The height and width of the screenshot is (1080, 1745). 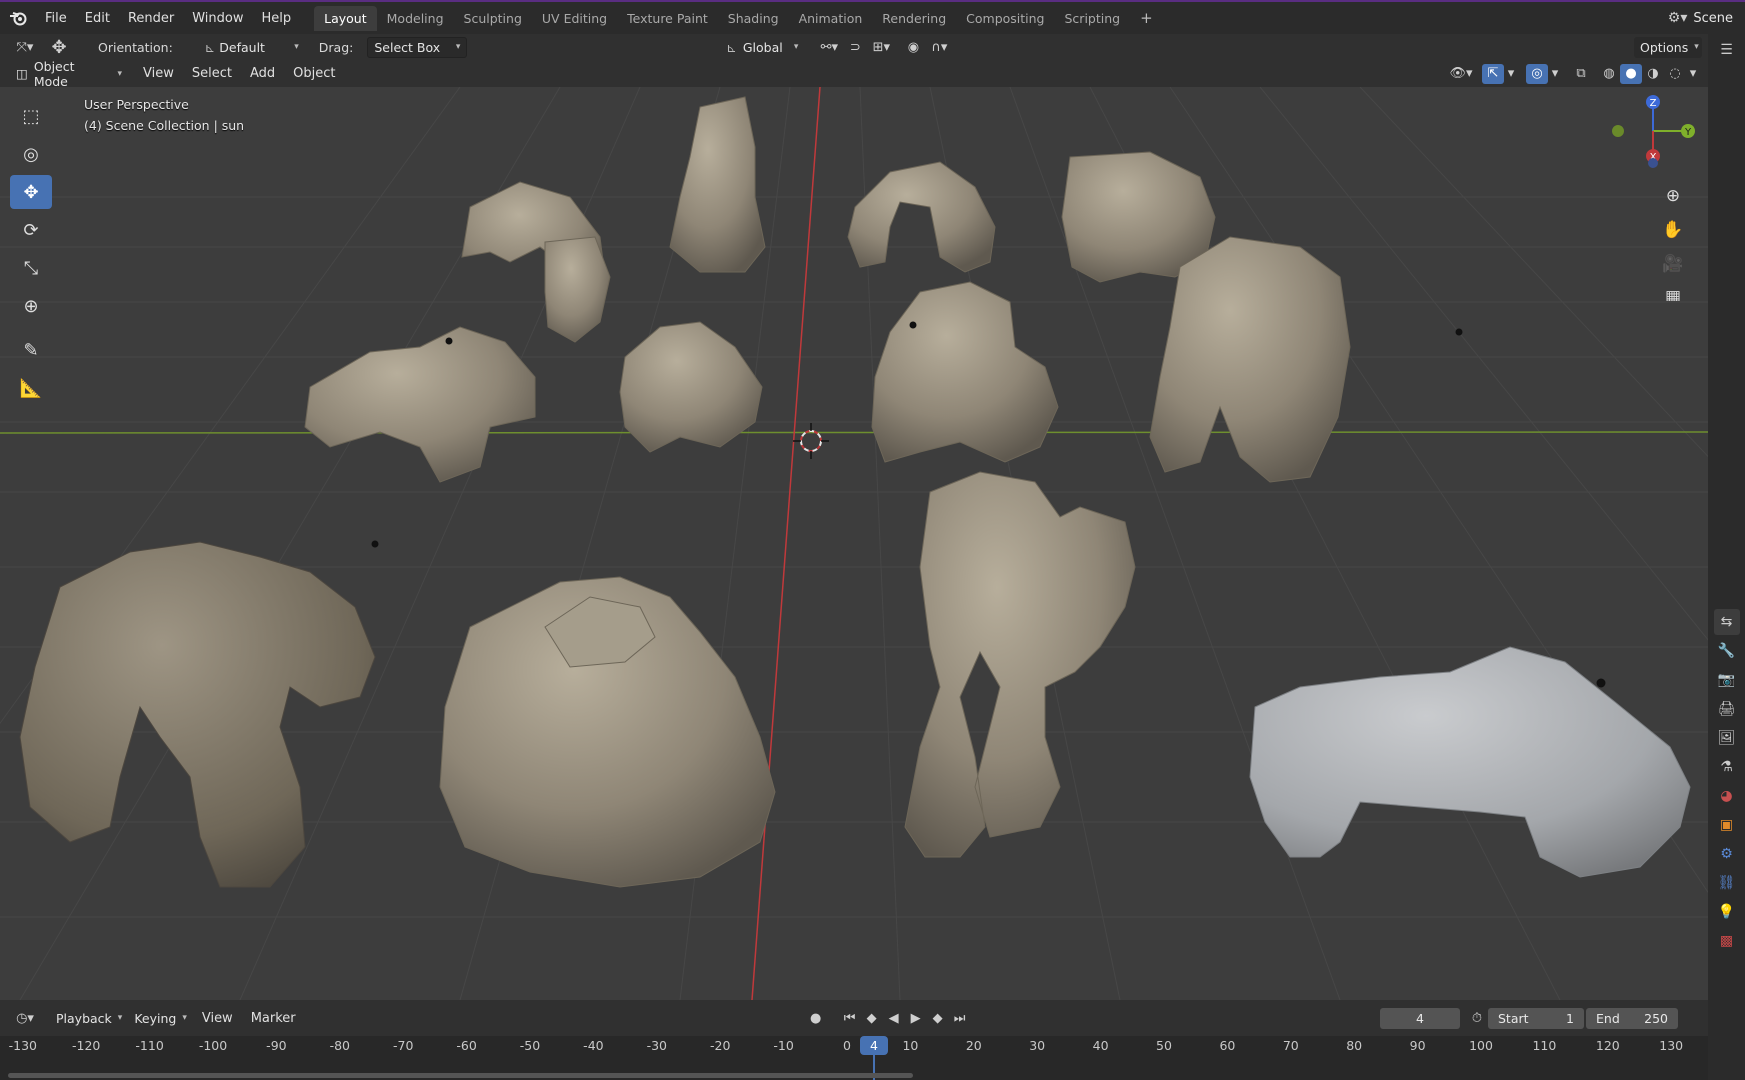 What do you see at coordinates (1653, 74) in the screenshot?
I see `material-shading-icon: ◑` at bounding box center [1653, 74].